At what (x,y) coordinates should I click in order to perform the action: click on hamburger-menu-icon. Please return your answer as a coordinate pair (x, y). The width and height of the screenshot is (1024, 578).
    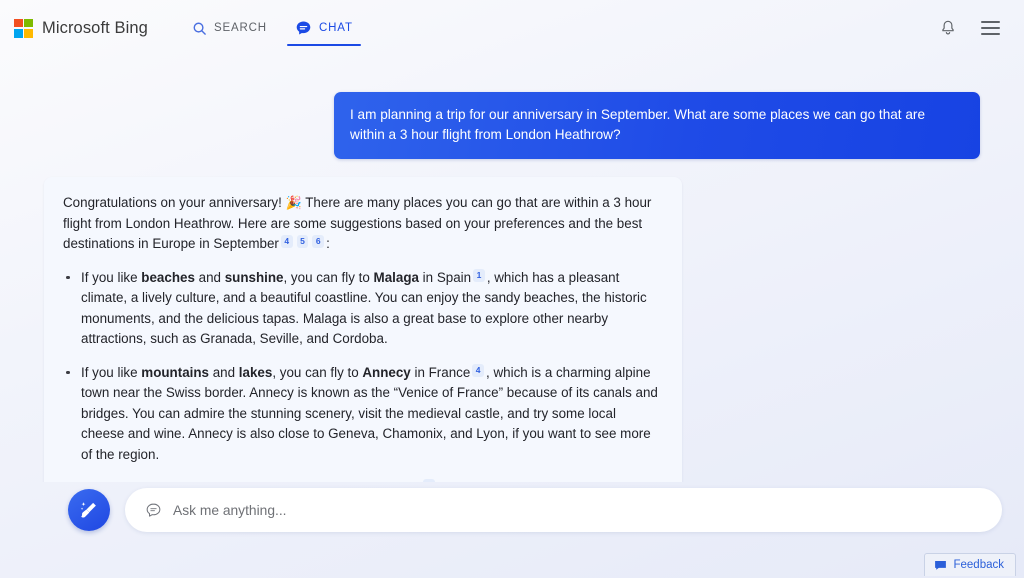
    Looking at the image, I should click on (990, 28).